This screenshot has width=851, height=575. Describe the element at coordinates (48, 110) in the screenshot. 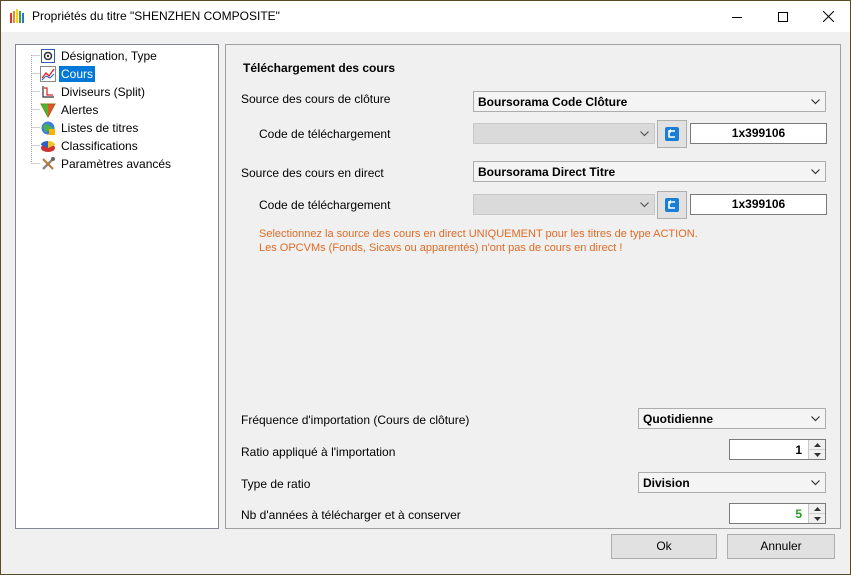

I see `alert-icon` at that location.